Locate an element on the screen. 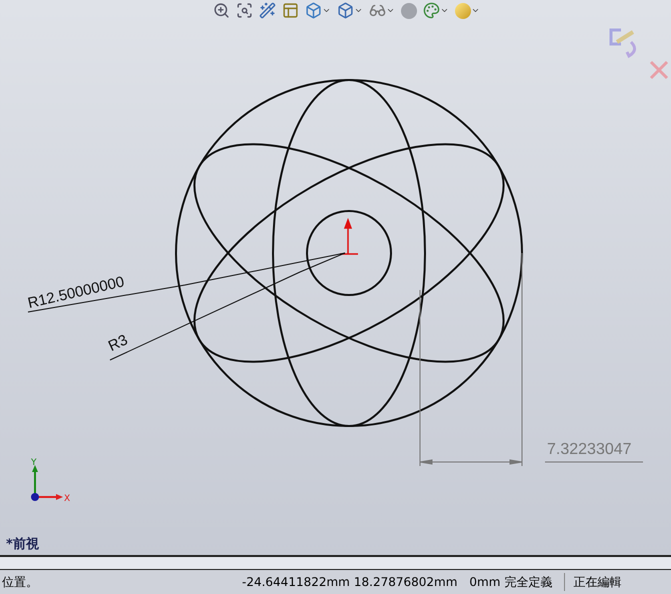 This screenshot has height=594, width=671. display-style-icon is located at coordinates (345, 10).